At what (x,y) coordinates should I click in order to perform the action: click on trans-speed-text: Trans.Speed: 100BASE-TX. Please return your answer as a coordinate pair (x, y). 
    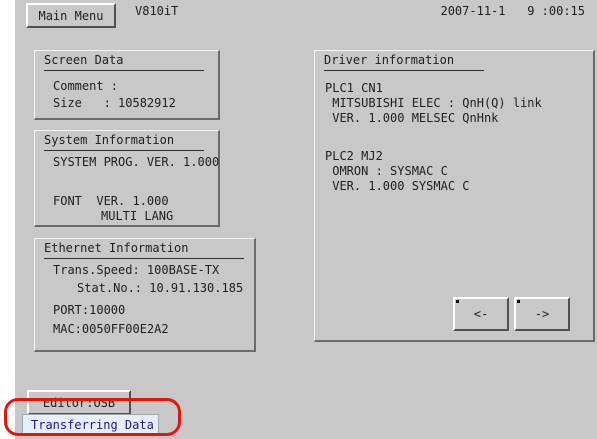
    Looking at the image, I should click on (136, 270).